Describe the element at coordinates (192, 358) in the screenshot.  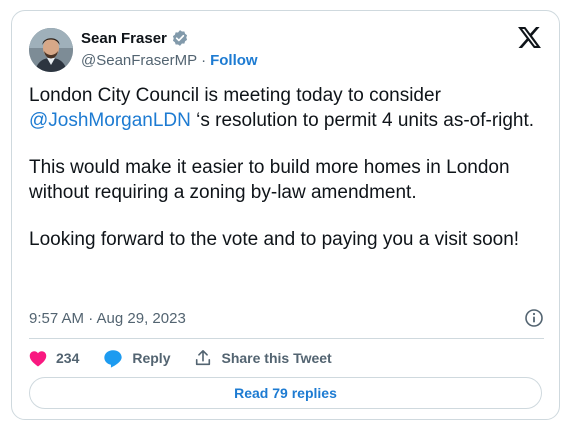
I see `tweet-actions: 234 Reply Share this Tweet` at that location.